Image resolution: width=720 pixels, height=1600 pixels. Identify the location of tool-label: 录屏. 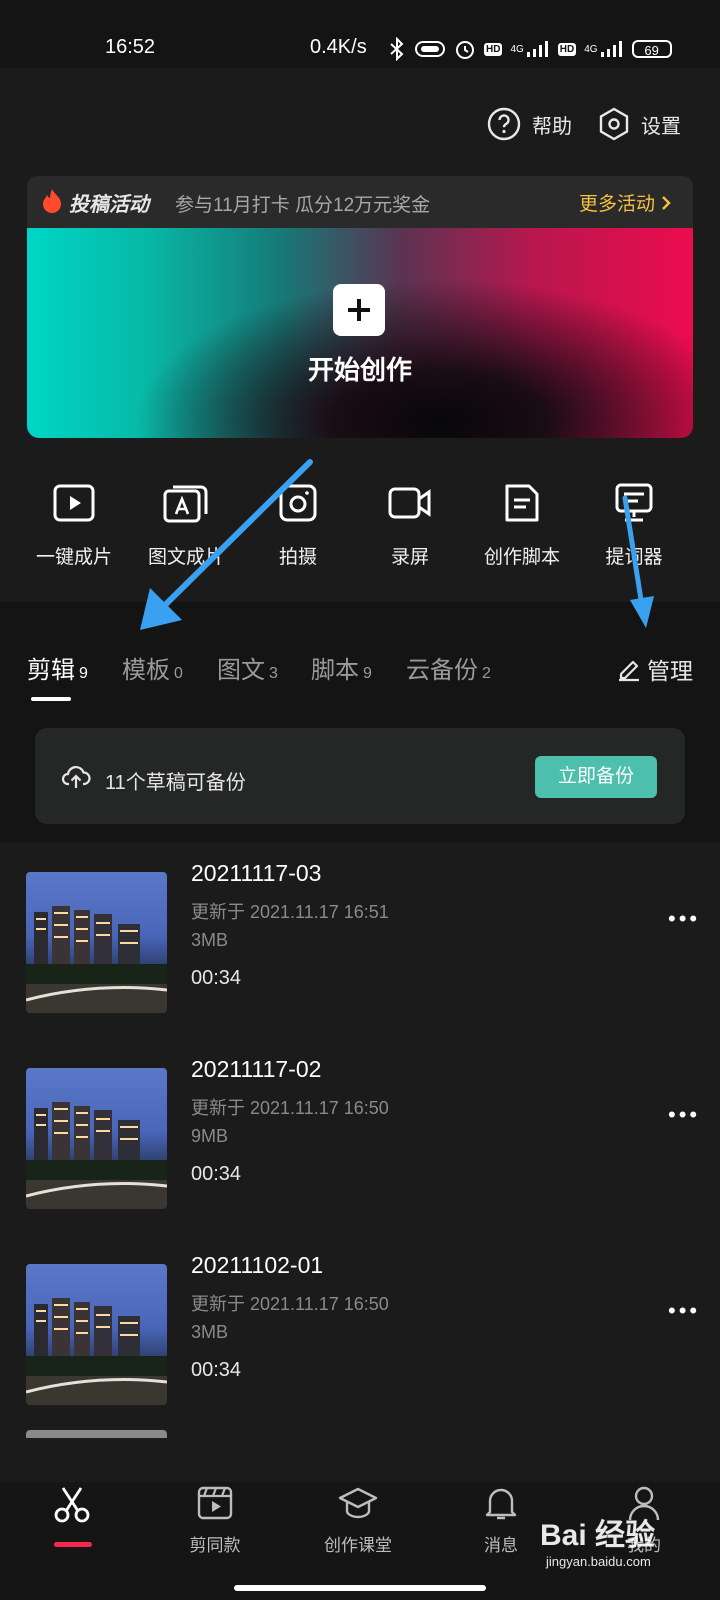
(409, 557).